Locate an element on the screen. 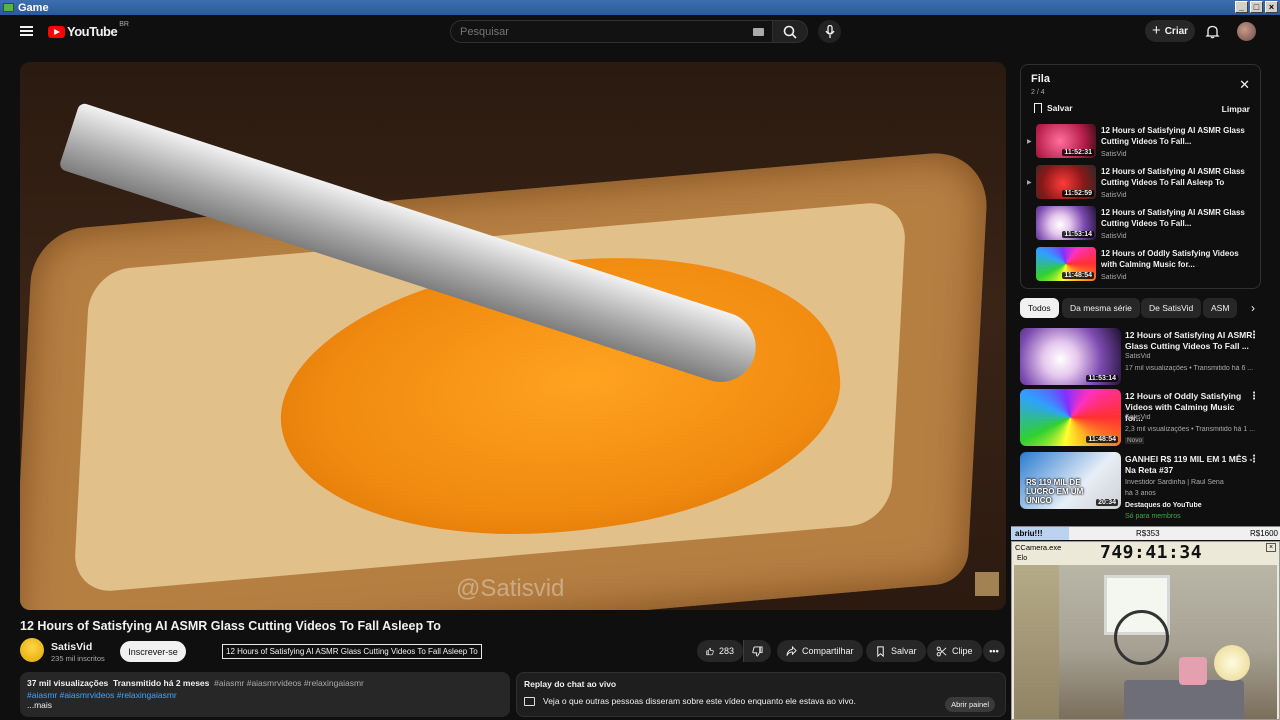  country-code: BR is located at coordinates (124, 24).